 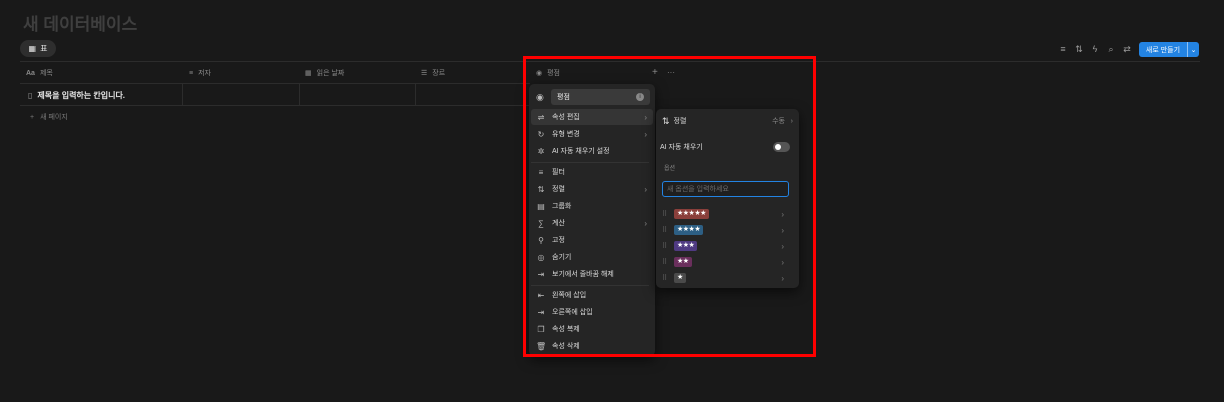 I want to click on table-row: ▯ 제목을 입력하는 칸입니다., so click(x=76, y=95).